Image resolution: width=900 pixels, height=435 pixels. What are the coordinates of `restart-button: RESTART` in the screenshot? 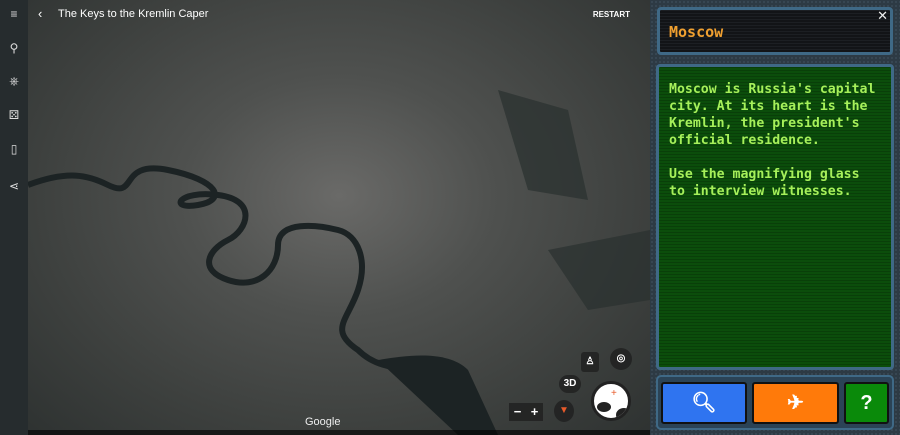 It's located at (611, 14).